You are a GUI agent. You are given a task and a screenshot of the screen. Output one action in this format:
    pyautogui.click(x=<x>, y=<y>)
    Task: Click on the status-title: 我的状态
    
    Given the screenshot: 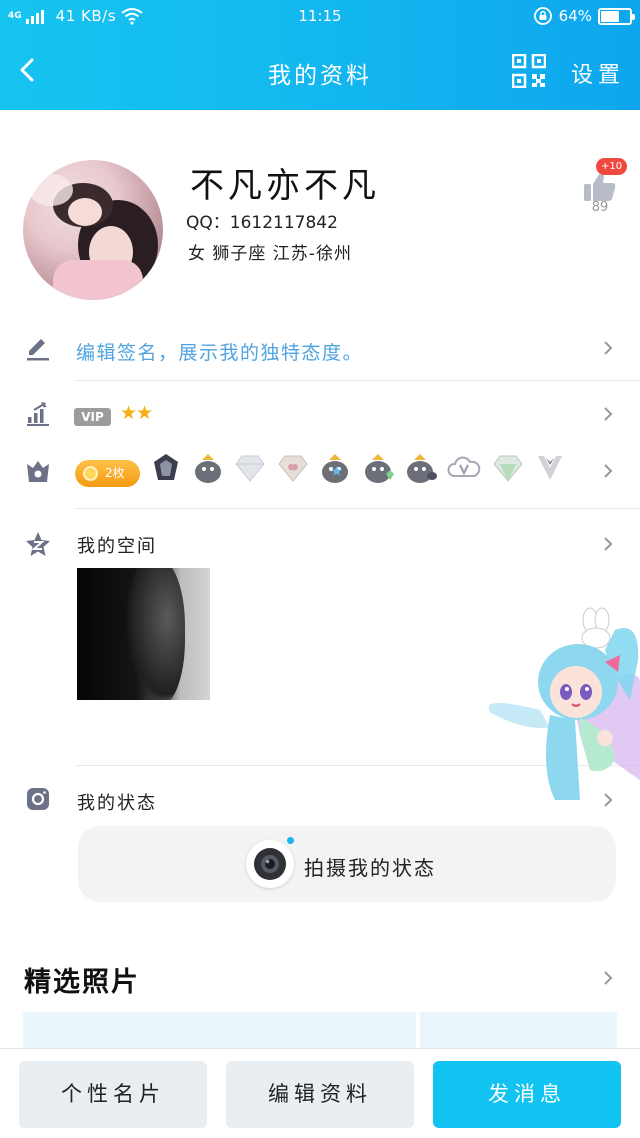 What is the action you would take?
    pyautogui.click(x=117, y=803)
    